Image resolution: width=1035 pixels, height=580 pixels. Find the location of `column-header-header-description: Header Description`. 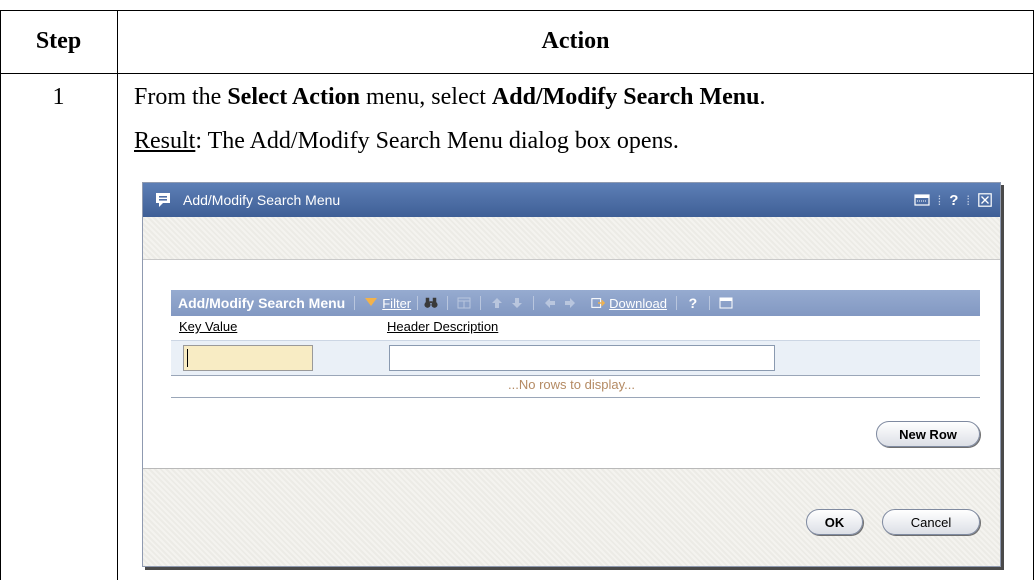

column-header-header-description: Header Description is located at coordinates (442, 326).